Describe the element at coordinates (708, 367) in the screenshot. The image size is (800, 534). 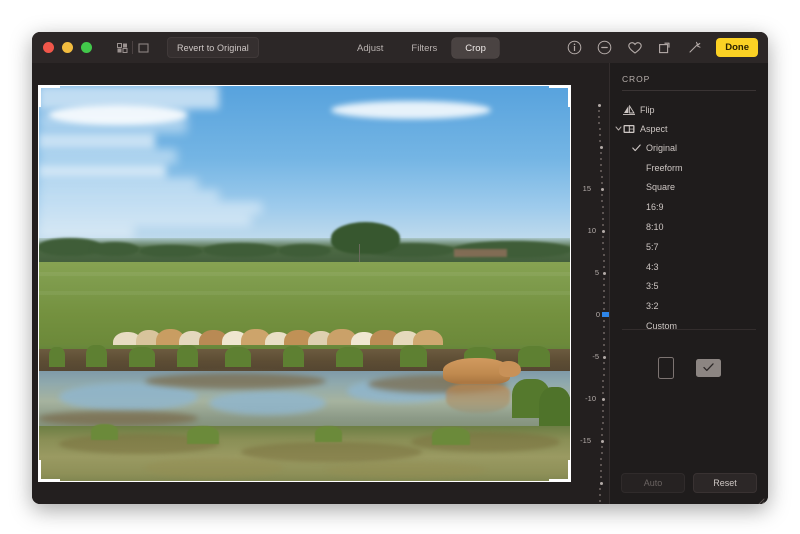
I see `landscape-orientation-button` at that location.